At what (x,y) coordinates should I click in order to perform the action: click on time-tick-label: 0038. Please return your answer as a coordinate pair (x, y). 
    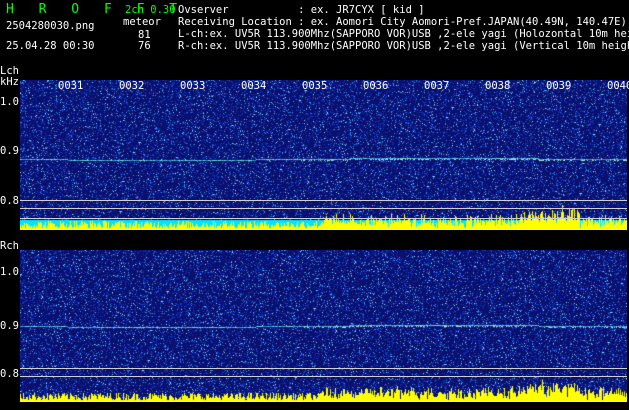
    Looking at the image, I should click on (498, 86).